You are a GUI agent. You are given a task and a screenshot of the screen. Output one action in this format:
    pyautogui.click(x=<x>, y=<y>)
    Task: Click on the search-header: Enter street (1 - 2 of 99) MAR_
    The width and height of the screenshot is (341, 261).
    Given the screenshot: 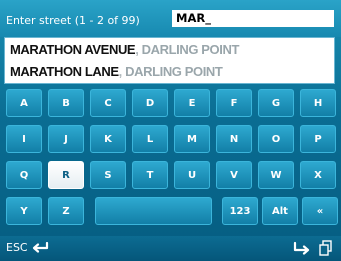 What is the action you would take?
    pyautogui.click(x=170, y=18)
    